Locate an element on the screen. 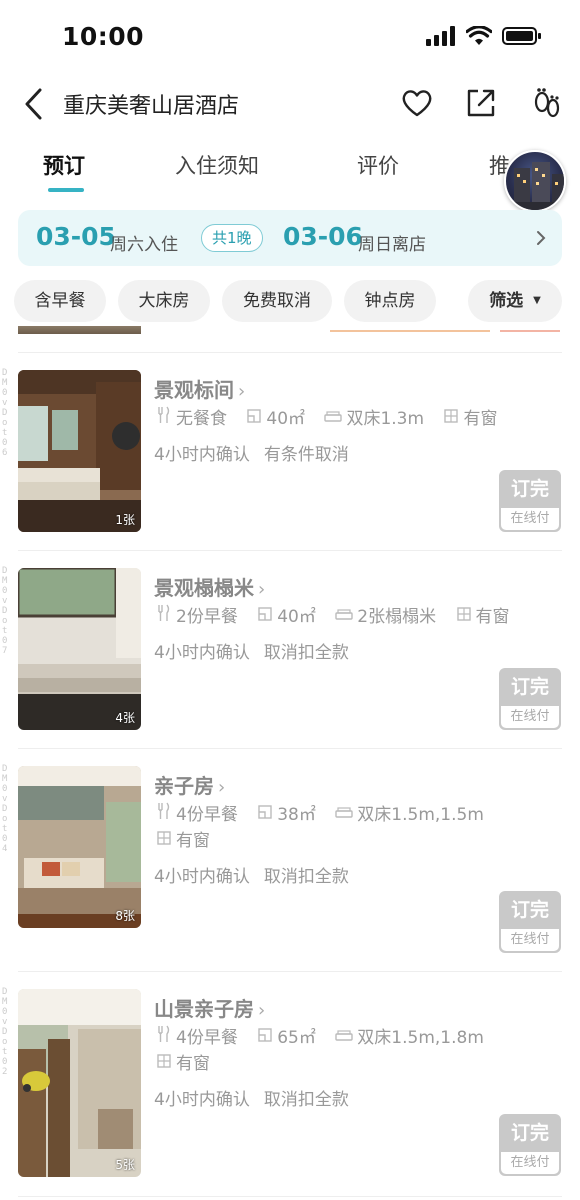  previous-room-partial is located at coordinates (290, 331).